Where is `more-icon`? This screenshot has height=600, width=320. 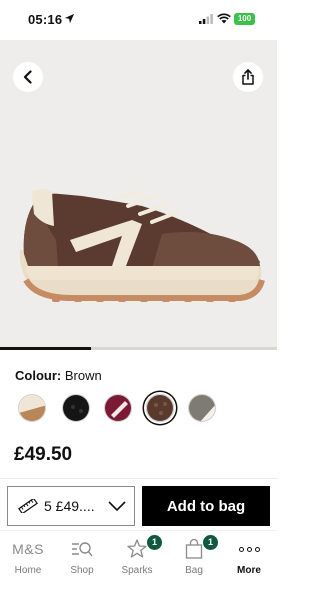
more-icon is located at coordinates (249, 549).